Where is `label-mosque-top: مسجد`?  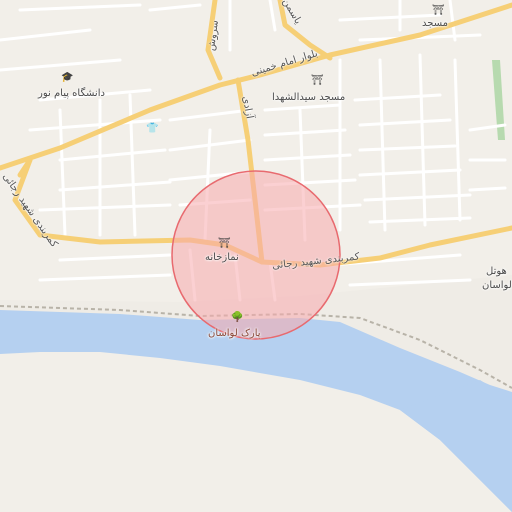
label-mosque-top: مسجد is located at coordinates (435, 23).